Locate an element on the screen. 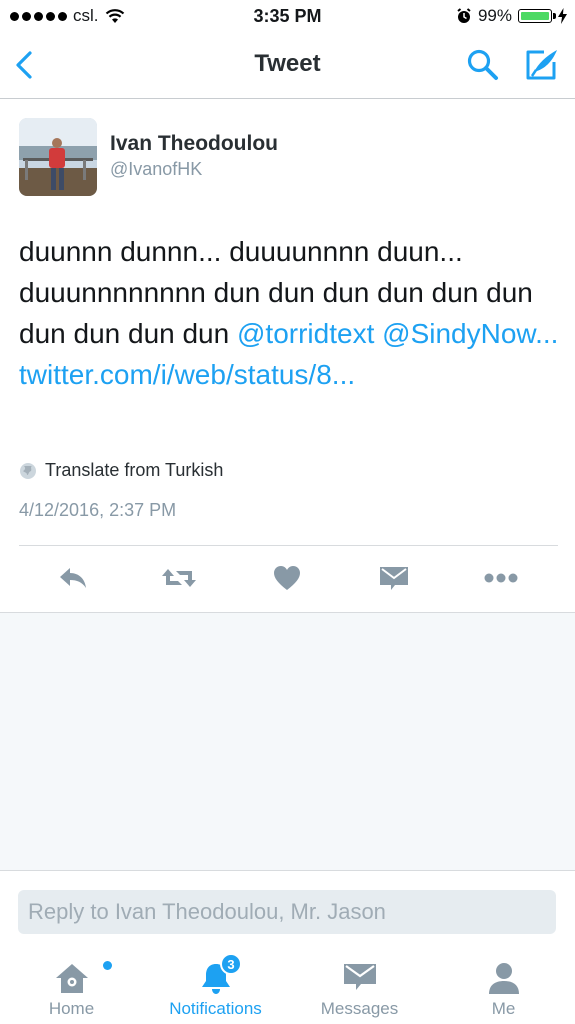 This screenshot has width=575, height=1024. status-bar: csl. 3:35 PM 99% is located at coordinates (287, 16).